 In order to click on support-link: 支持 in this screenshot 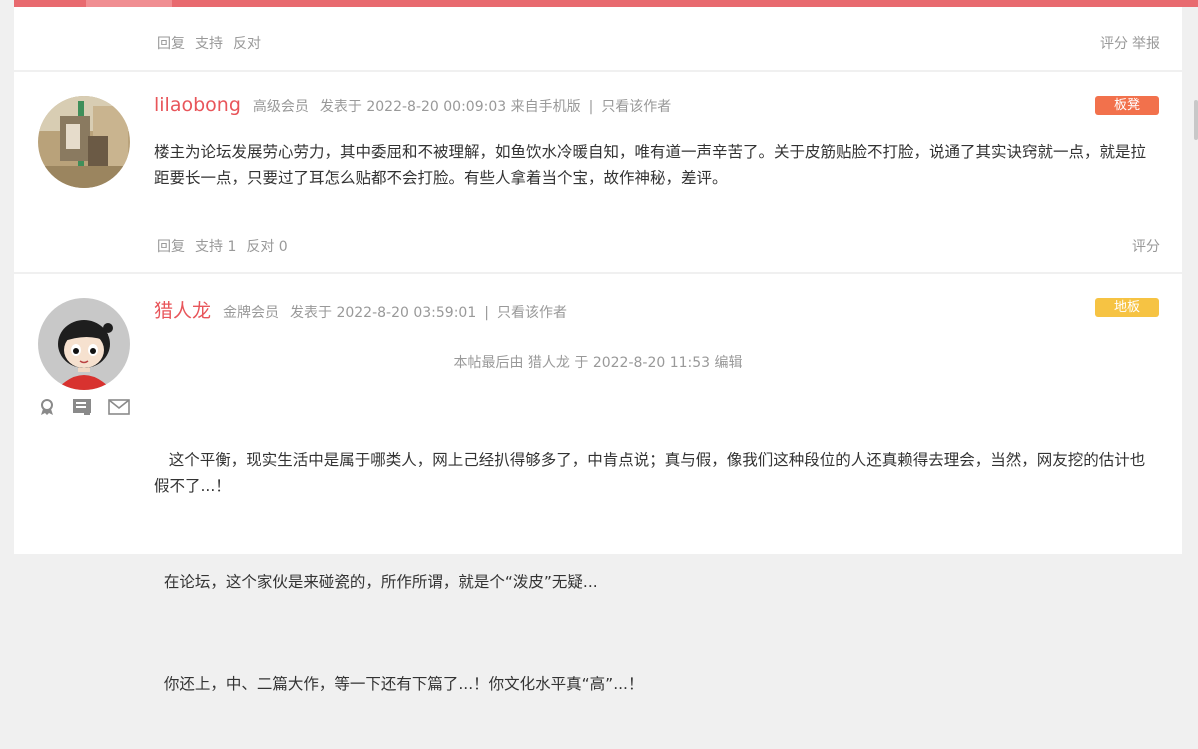, I will do `click(209, 43)`.